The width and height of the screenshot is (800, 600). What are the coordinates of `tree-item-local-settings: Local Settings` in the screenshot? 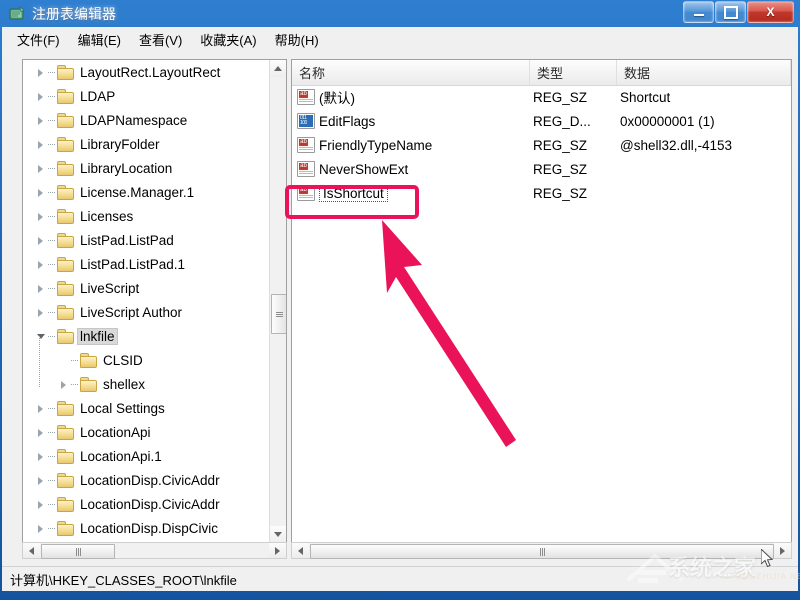 It's located at (147, 408).